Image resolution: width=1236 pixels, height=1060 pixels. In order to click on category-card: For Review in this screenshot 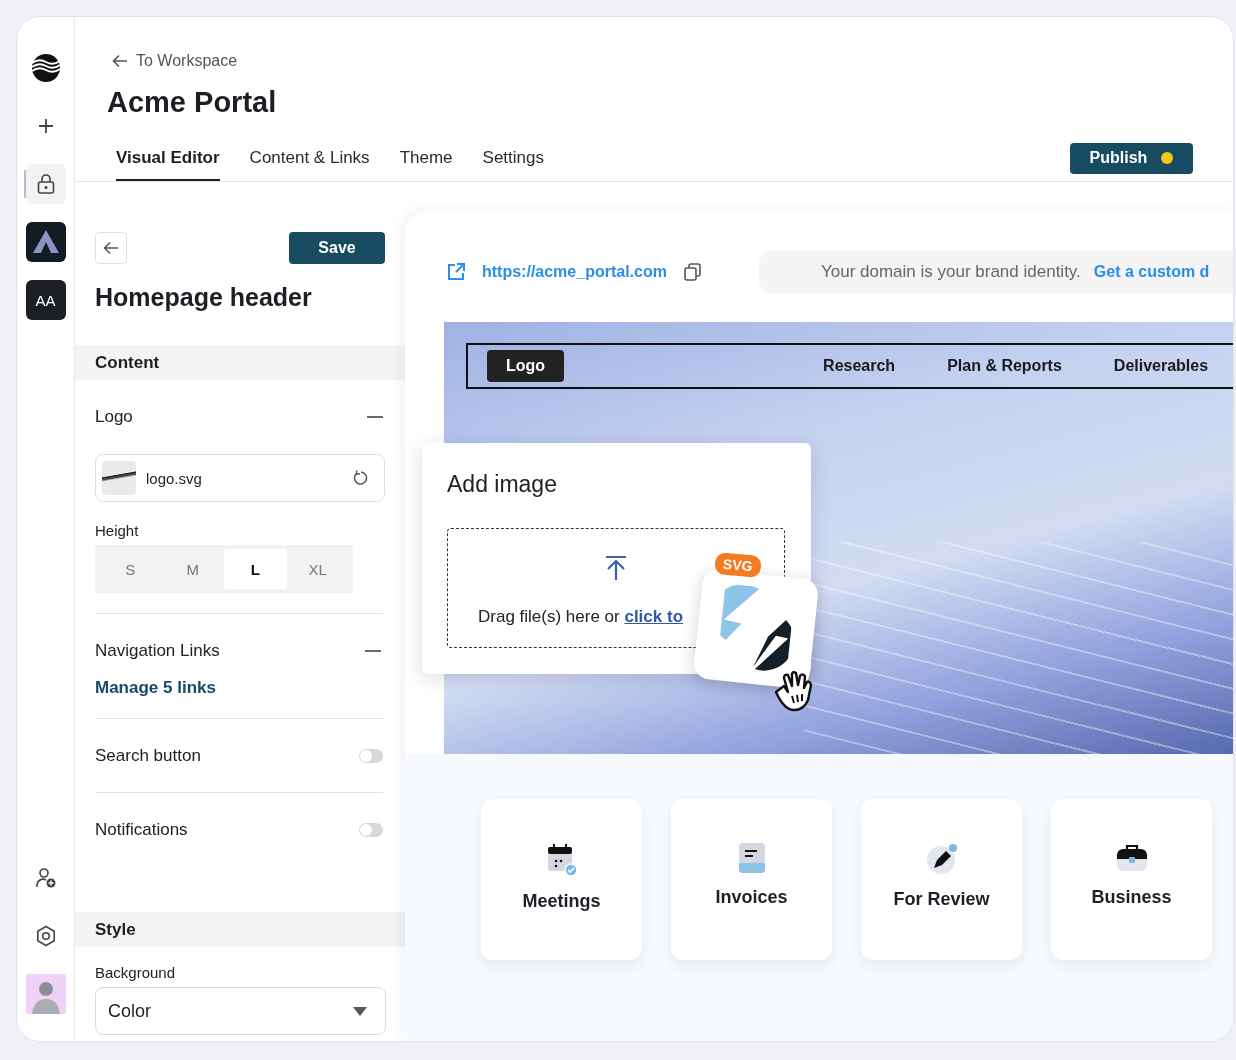, I will do `click(941, 879)`.